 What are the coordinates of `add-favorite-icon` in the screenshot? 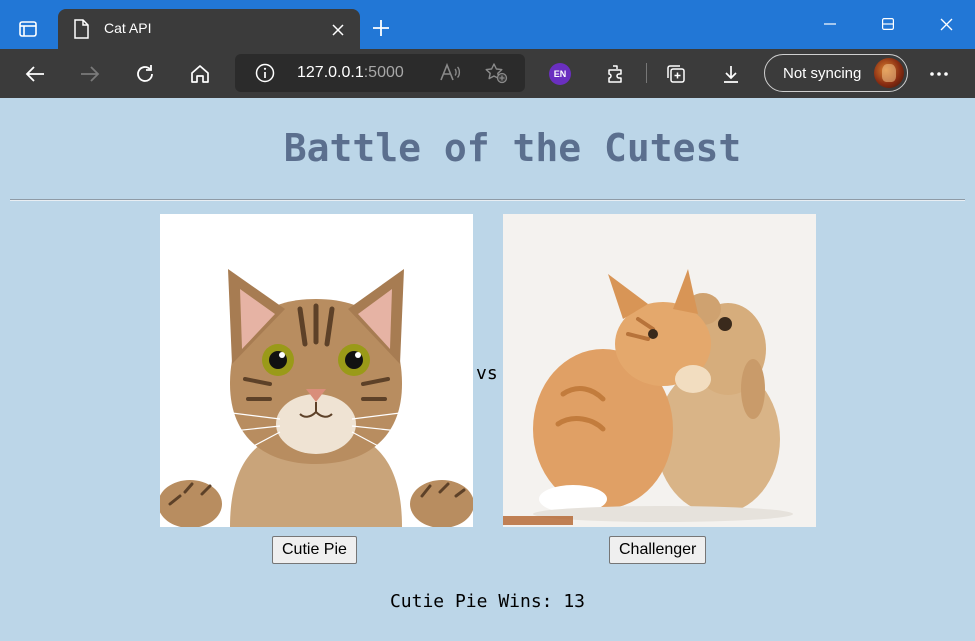 It's located at (496, 75).